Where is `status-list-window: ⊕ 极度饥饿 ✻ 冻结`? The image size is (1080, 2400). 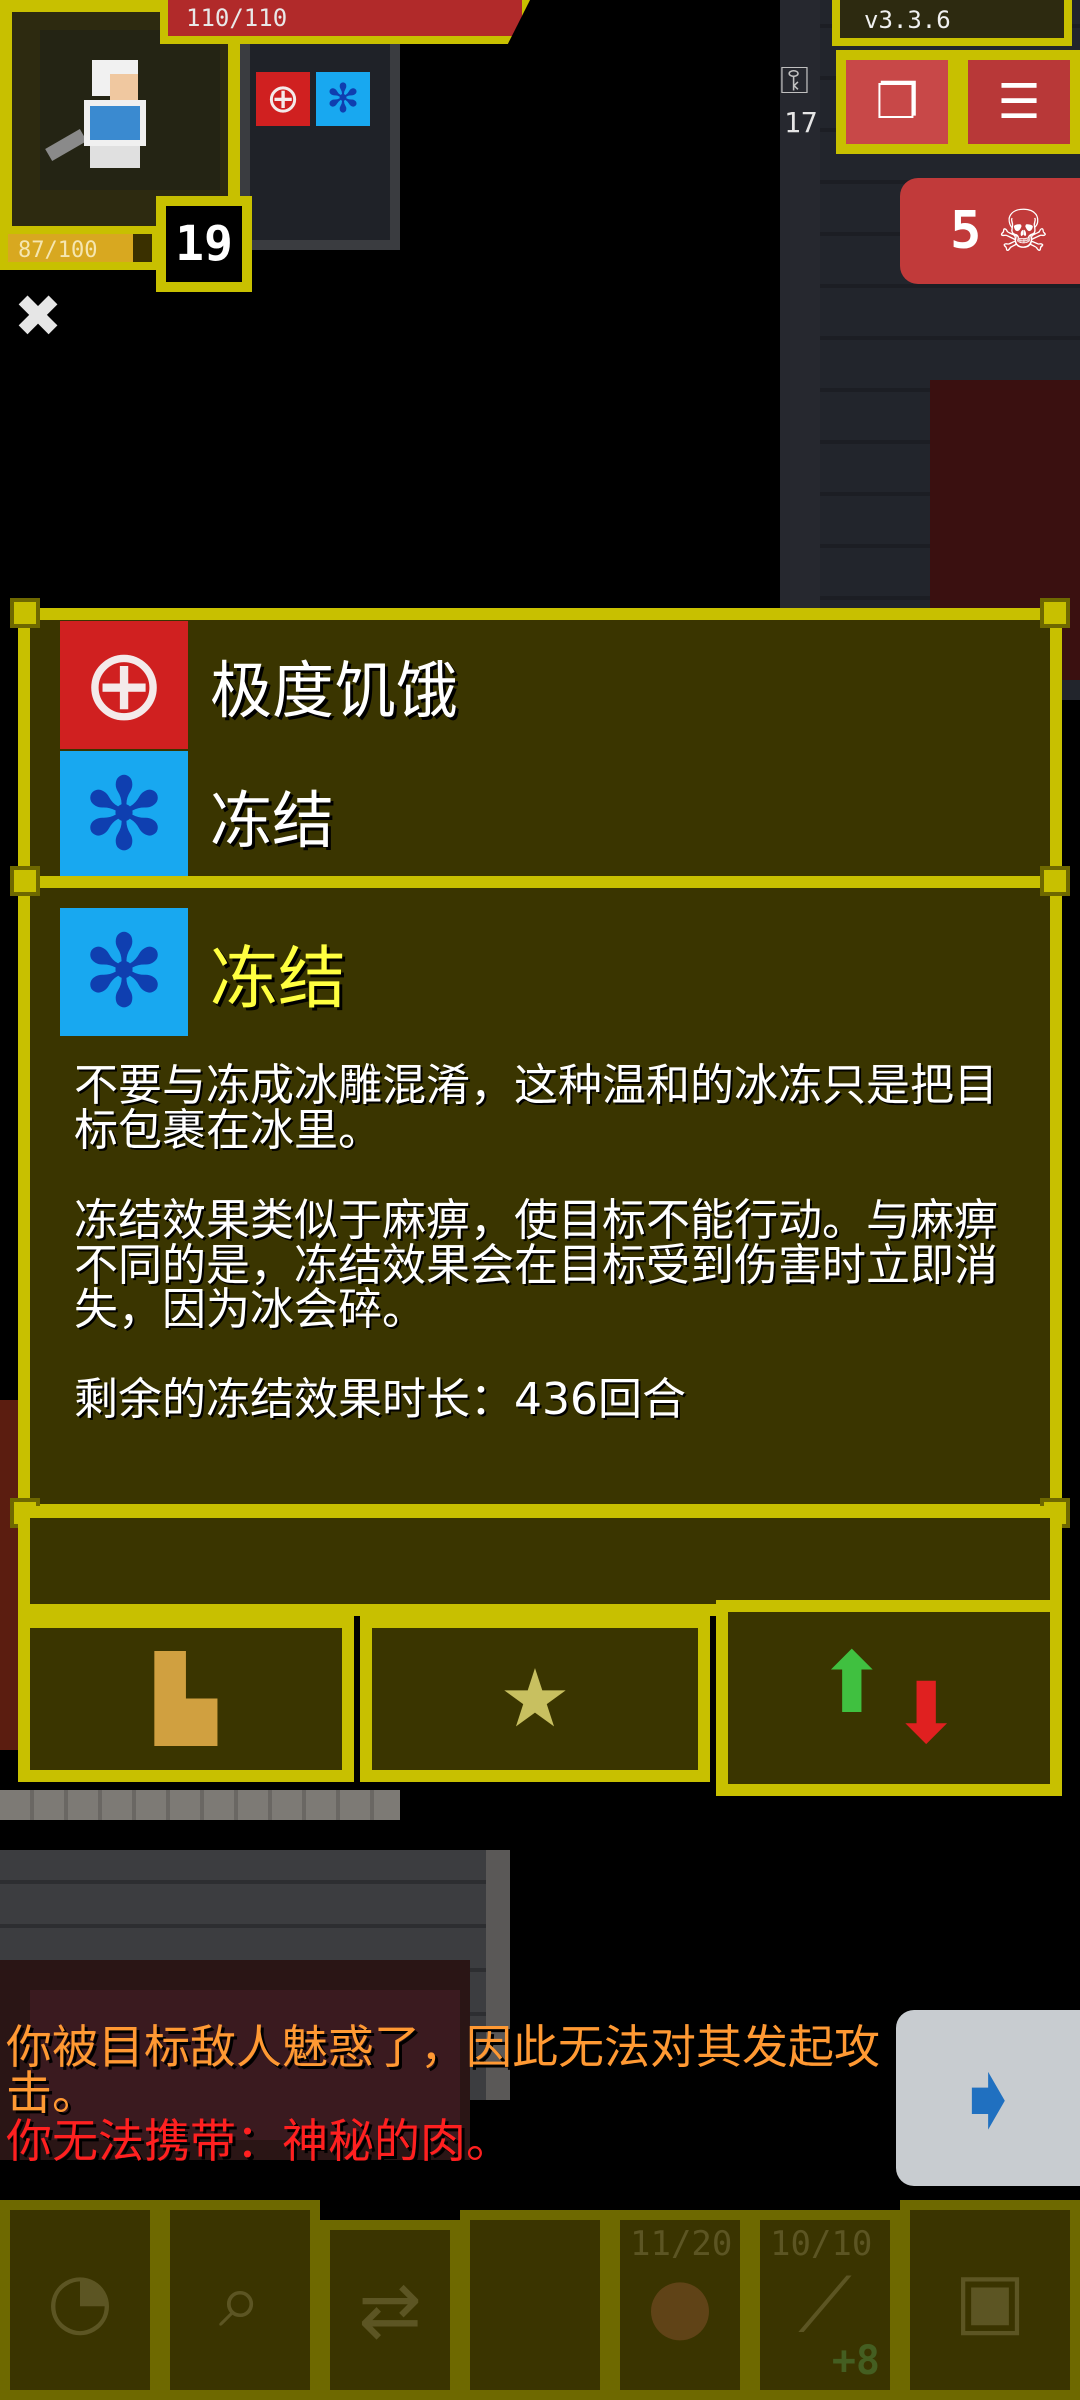 status-list-window: ⊕ 极度饥饿 ✻ 冻结 is located at coordinates (540, 758).